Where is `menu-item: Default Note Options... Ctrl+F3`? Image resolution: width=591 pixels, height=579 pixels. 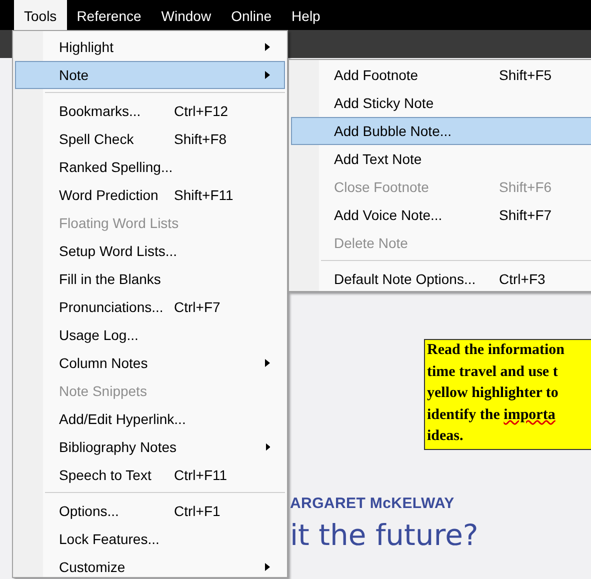 menu-item: Default Note Options... Ctrl+F3 is located at coordinates (441, 279).